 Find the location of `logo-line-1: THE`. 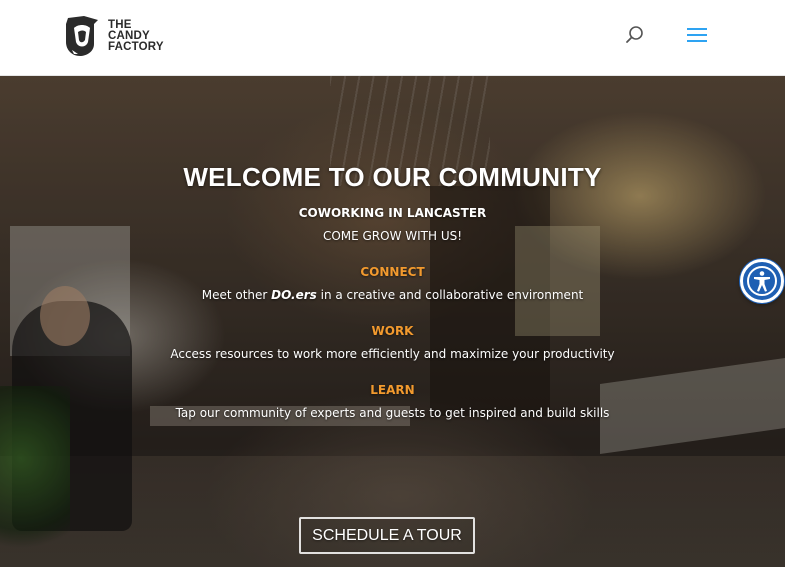

logo-line-1: THE is located at coordinates (120, 24).